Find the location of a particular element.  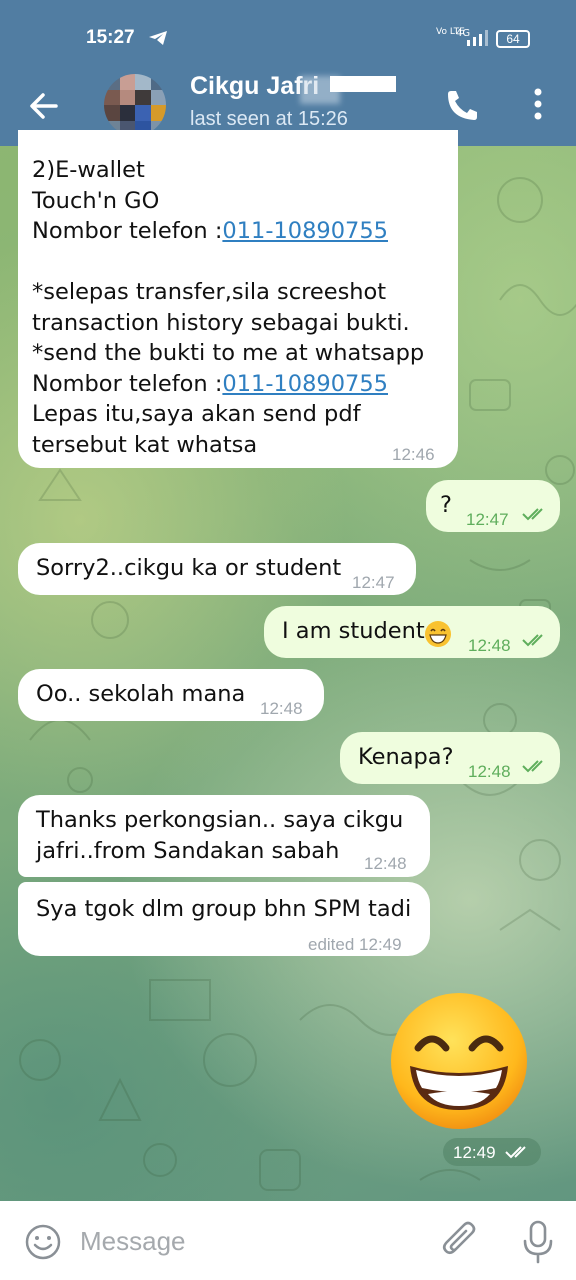

back-arrow-icon is located at coordinates (44, 106).